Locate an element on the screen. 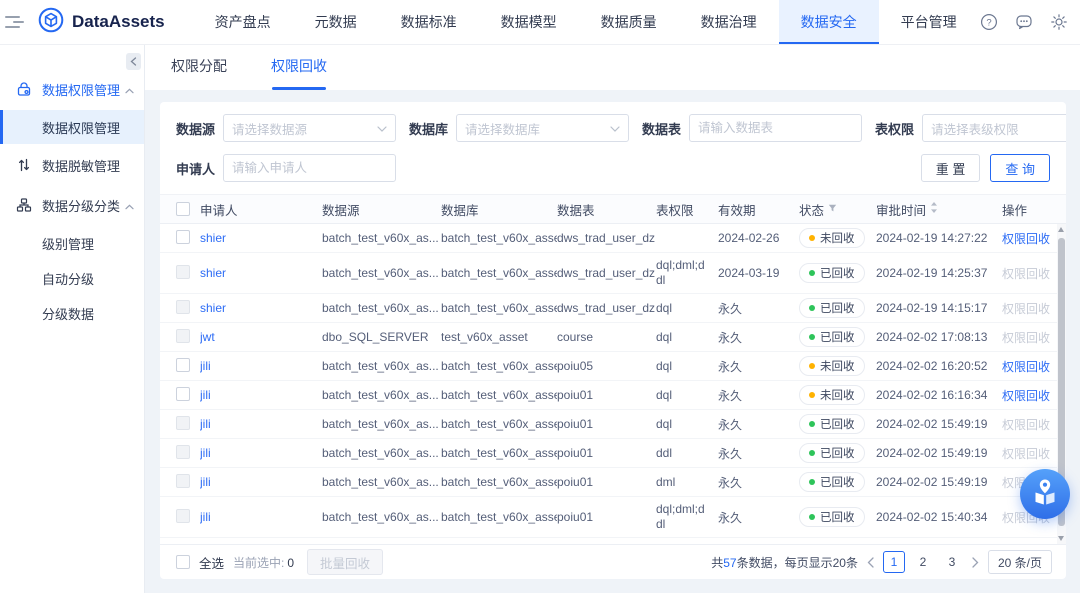  datatable-input is located at coordinates (776, 128).